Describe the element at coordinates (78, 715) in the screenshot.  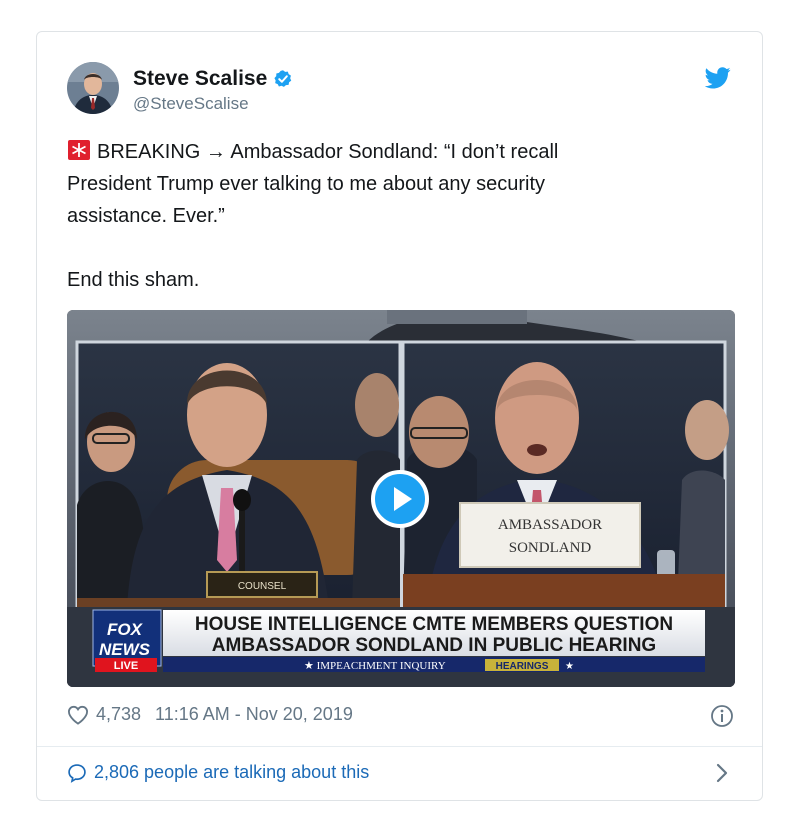
I see `heart-icon` at that location.